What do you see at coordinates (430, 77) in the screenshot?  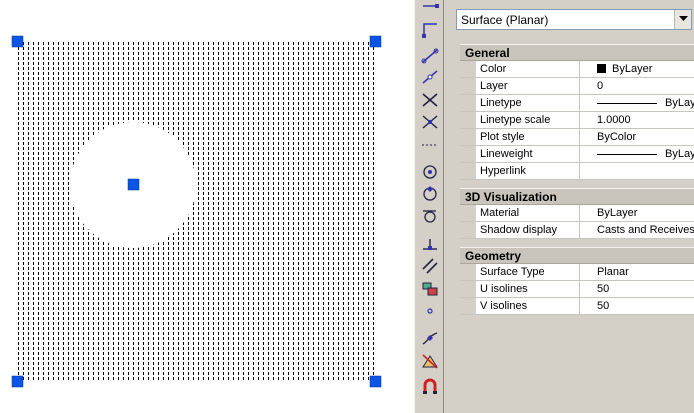 I see `ray-icon` at bounding box center [430, 77].